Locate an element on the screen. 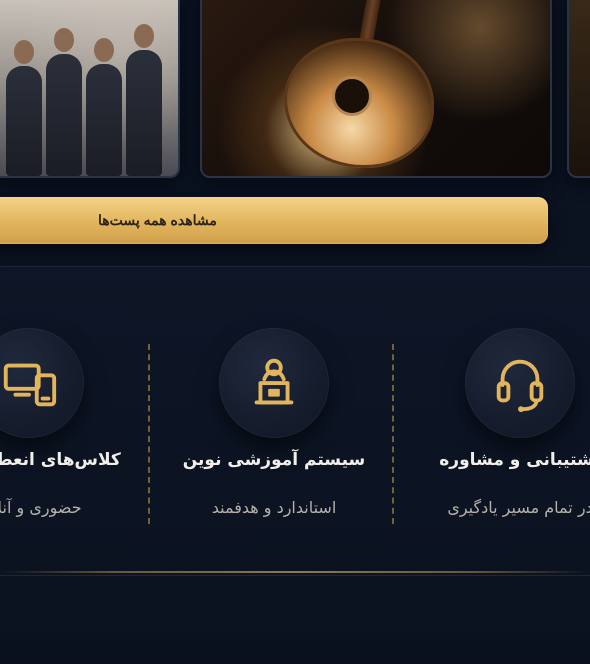 The height and width of the screenshot is (664, 590). view-all-posts-button: مشاهده همه پست‌ها is located at coordinates (274, 220).